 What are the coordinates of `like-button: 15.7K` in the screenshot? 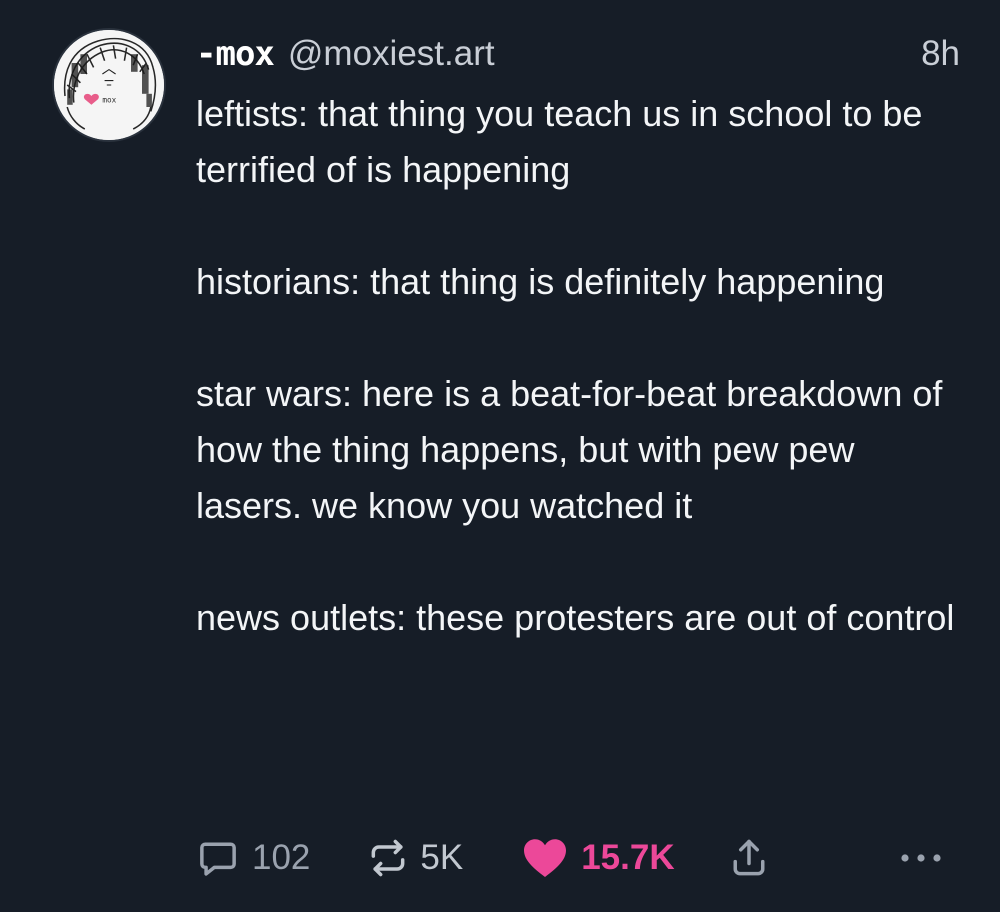 It's located at (598, 858).